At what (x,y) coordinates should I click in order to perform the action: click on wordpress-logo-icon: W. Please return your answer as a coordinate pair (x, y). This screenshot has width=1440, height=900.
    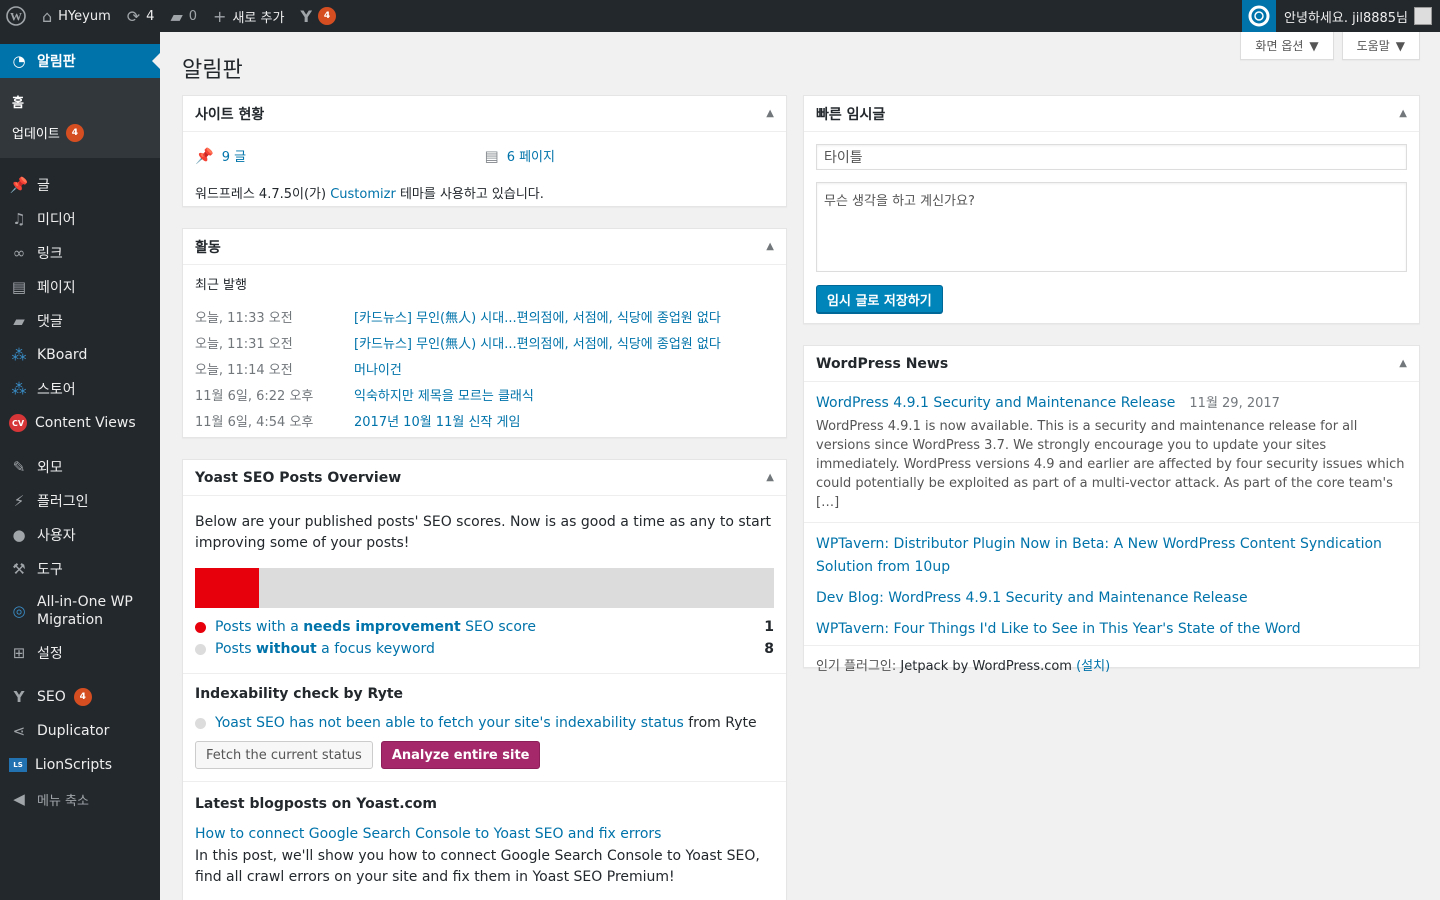
    Looking at the image, I should click on (16, 16).